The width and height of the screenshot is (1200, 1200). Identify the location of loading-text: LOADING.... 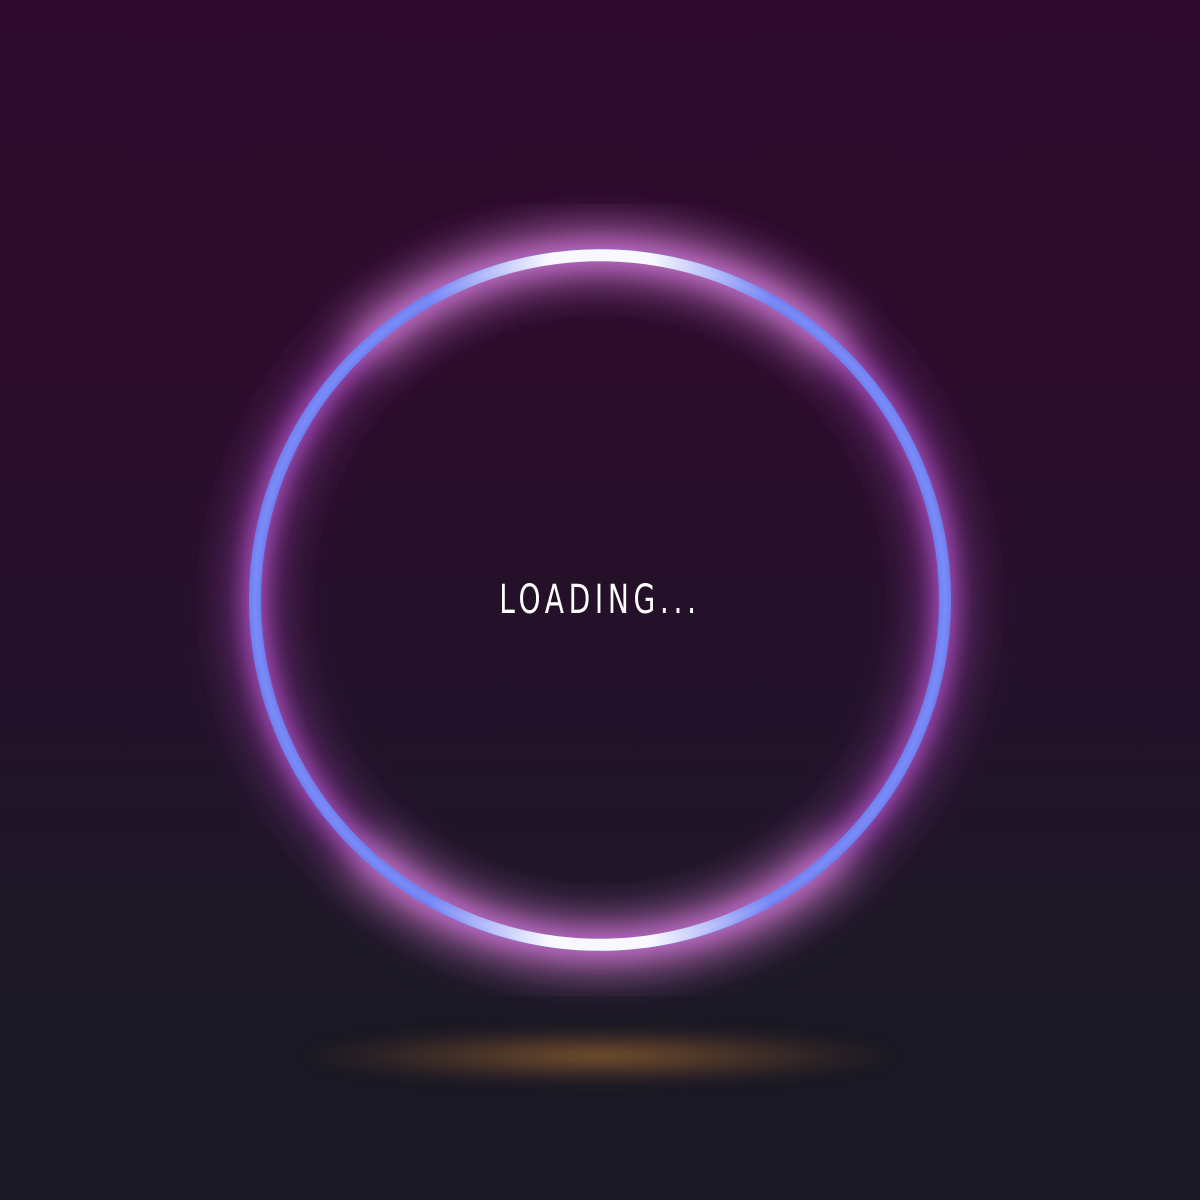
(600, 600).